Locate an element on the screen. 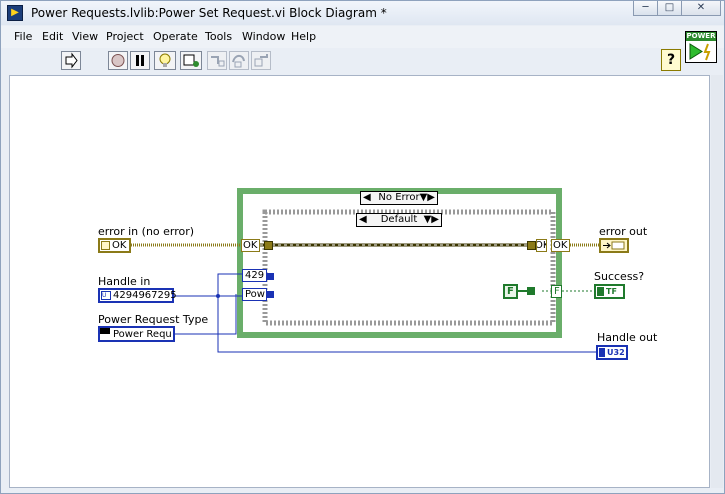 The image size is (725, 494). power-inner-tunnel is located at coordinates (270, 294).